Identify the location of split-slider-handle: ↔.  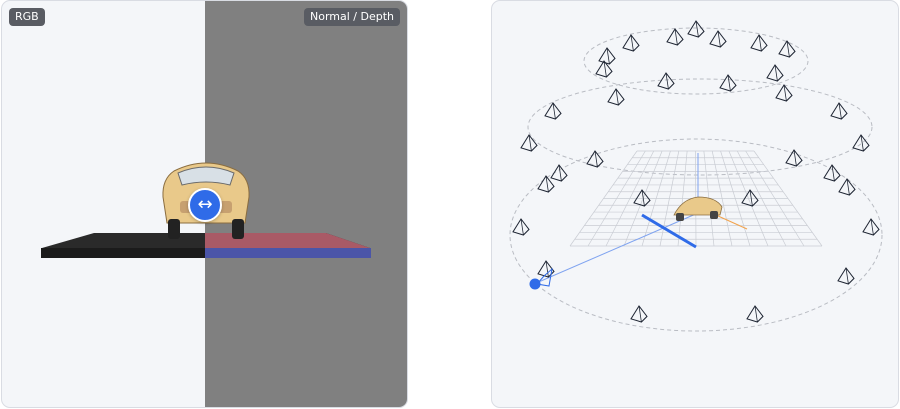
(205, 205).